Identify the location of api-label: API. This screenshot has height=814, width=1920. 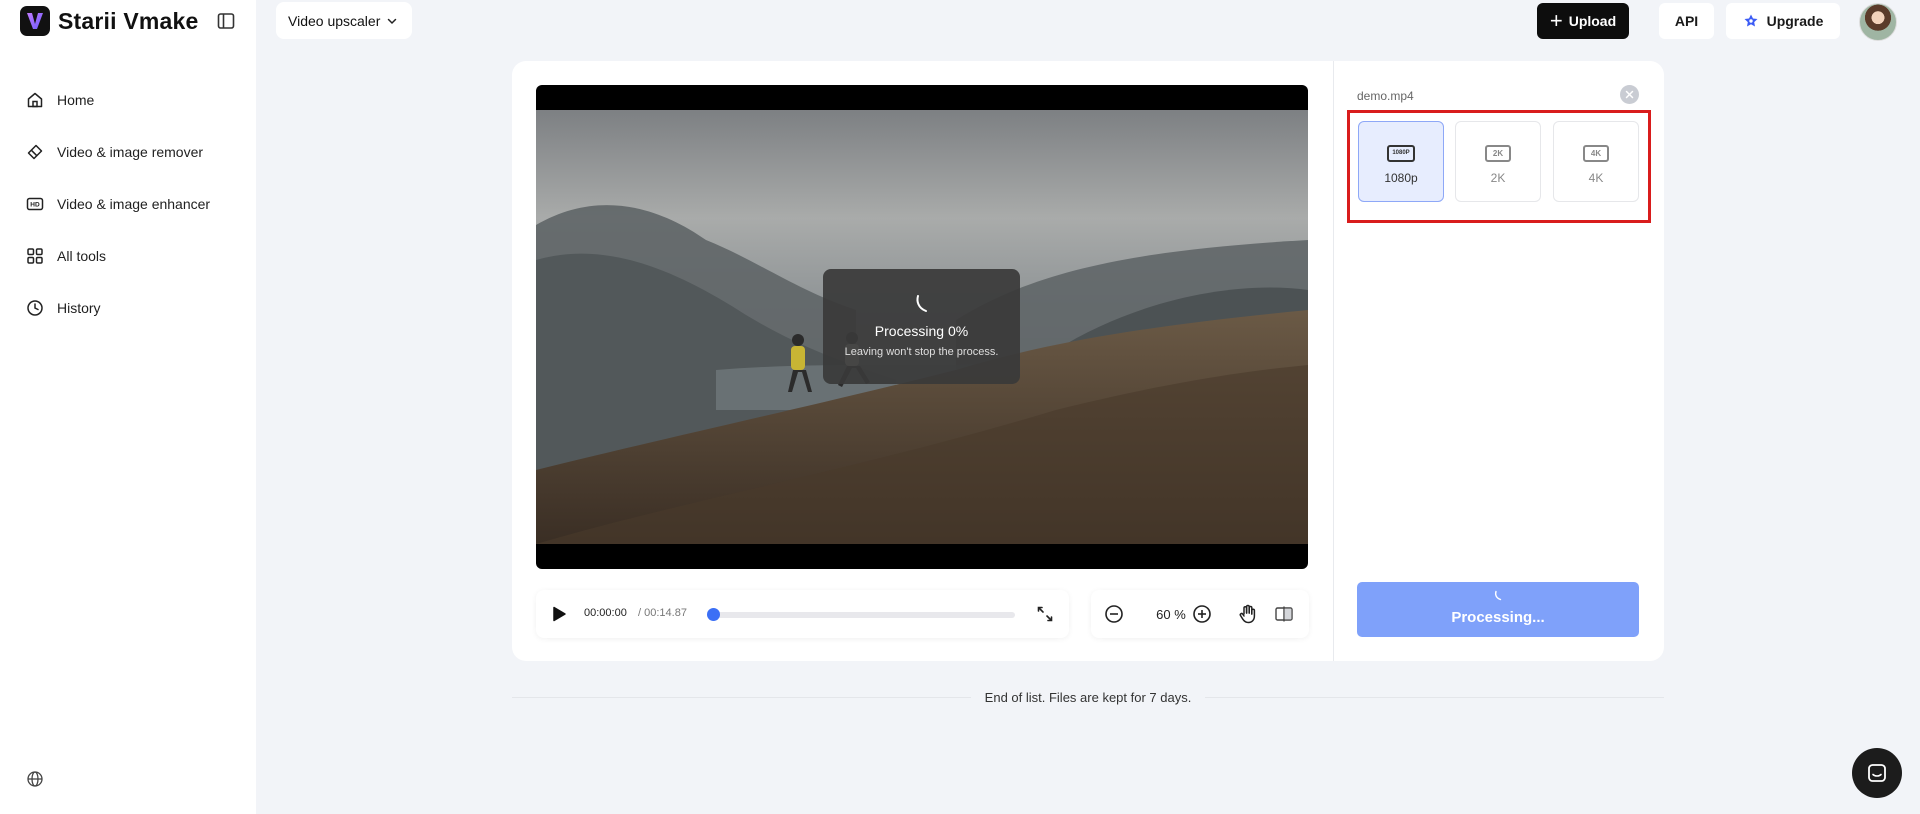
(1686, 21).